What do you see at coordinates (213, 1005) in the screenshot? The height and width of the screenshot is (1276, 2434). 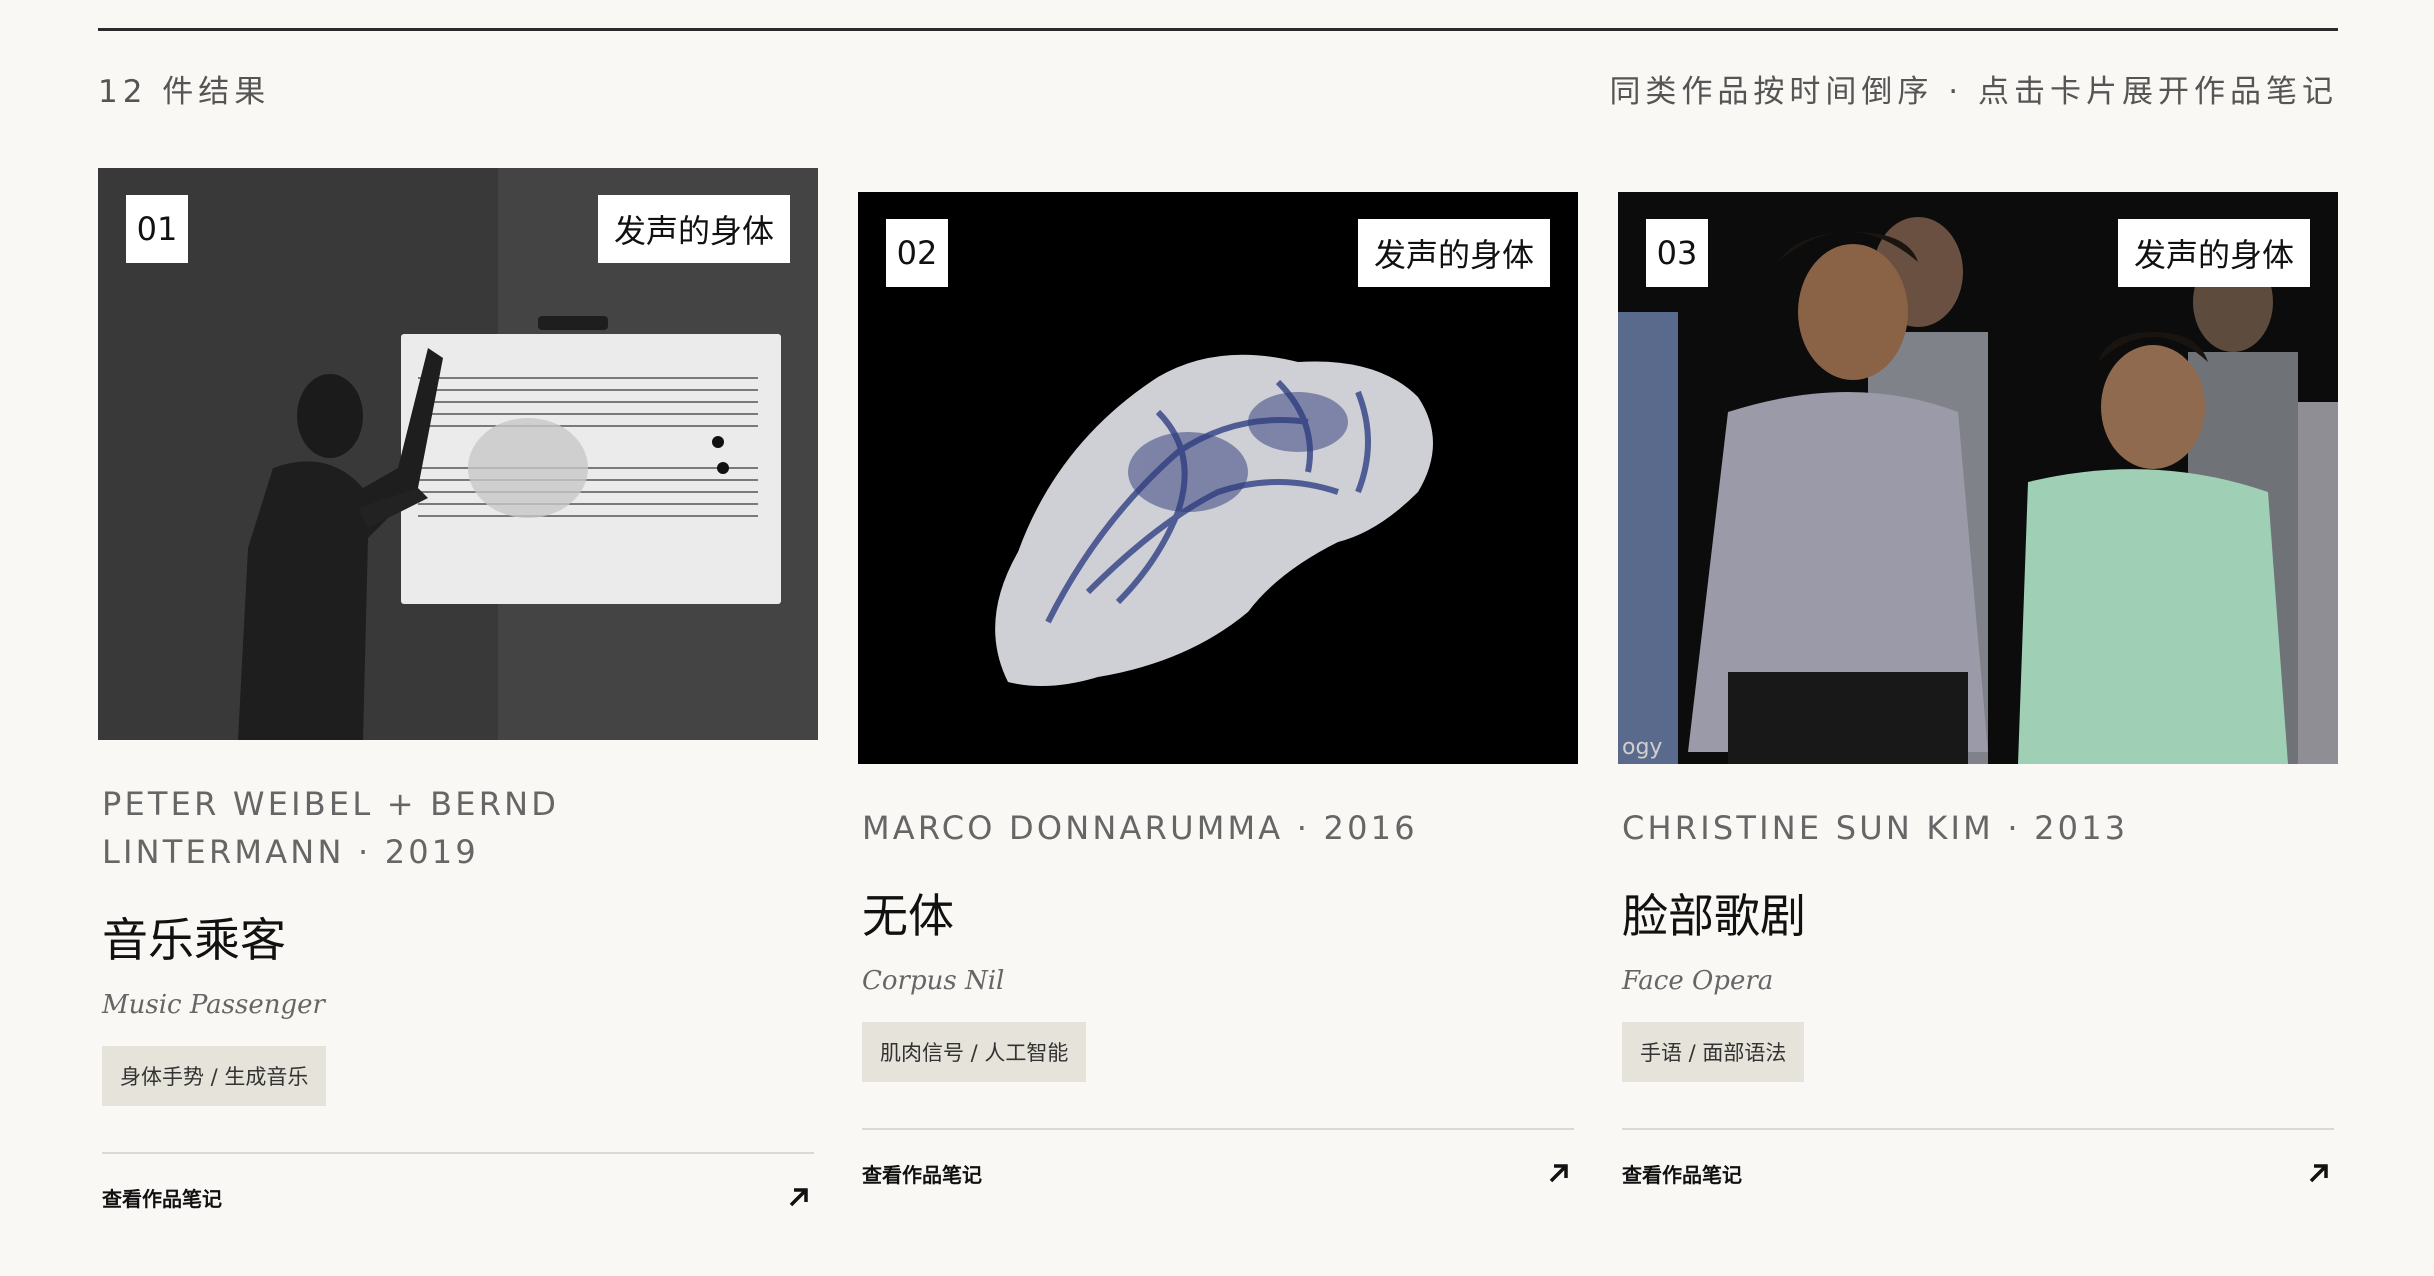 I see `work-title-en: Music Passenger` at bounding box center [213, 1005].